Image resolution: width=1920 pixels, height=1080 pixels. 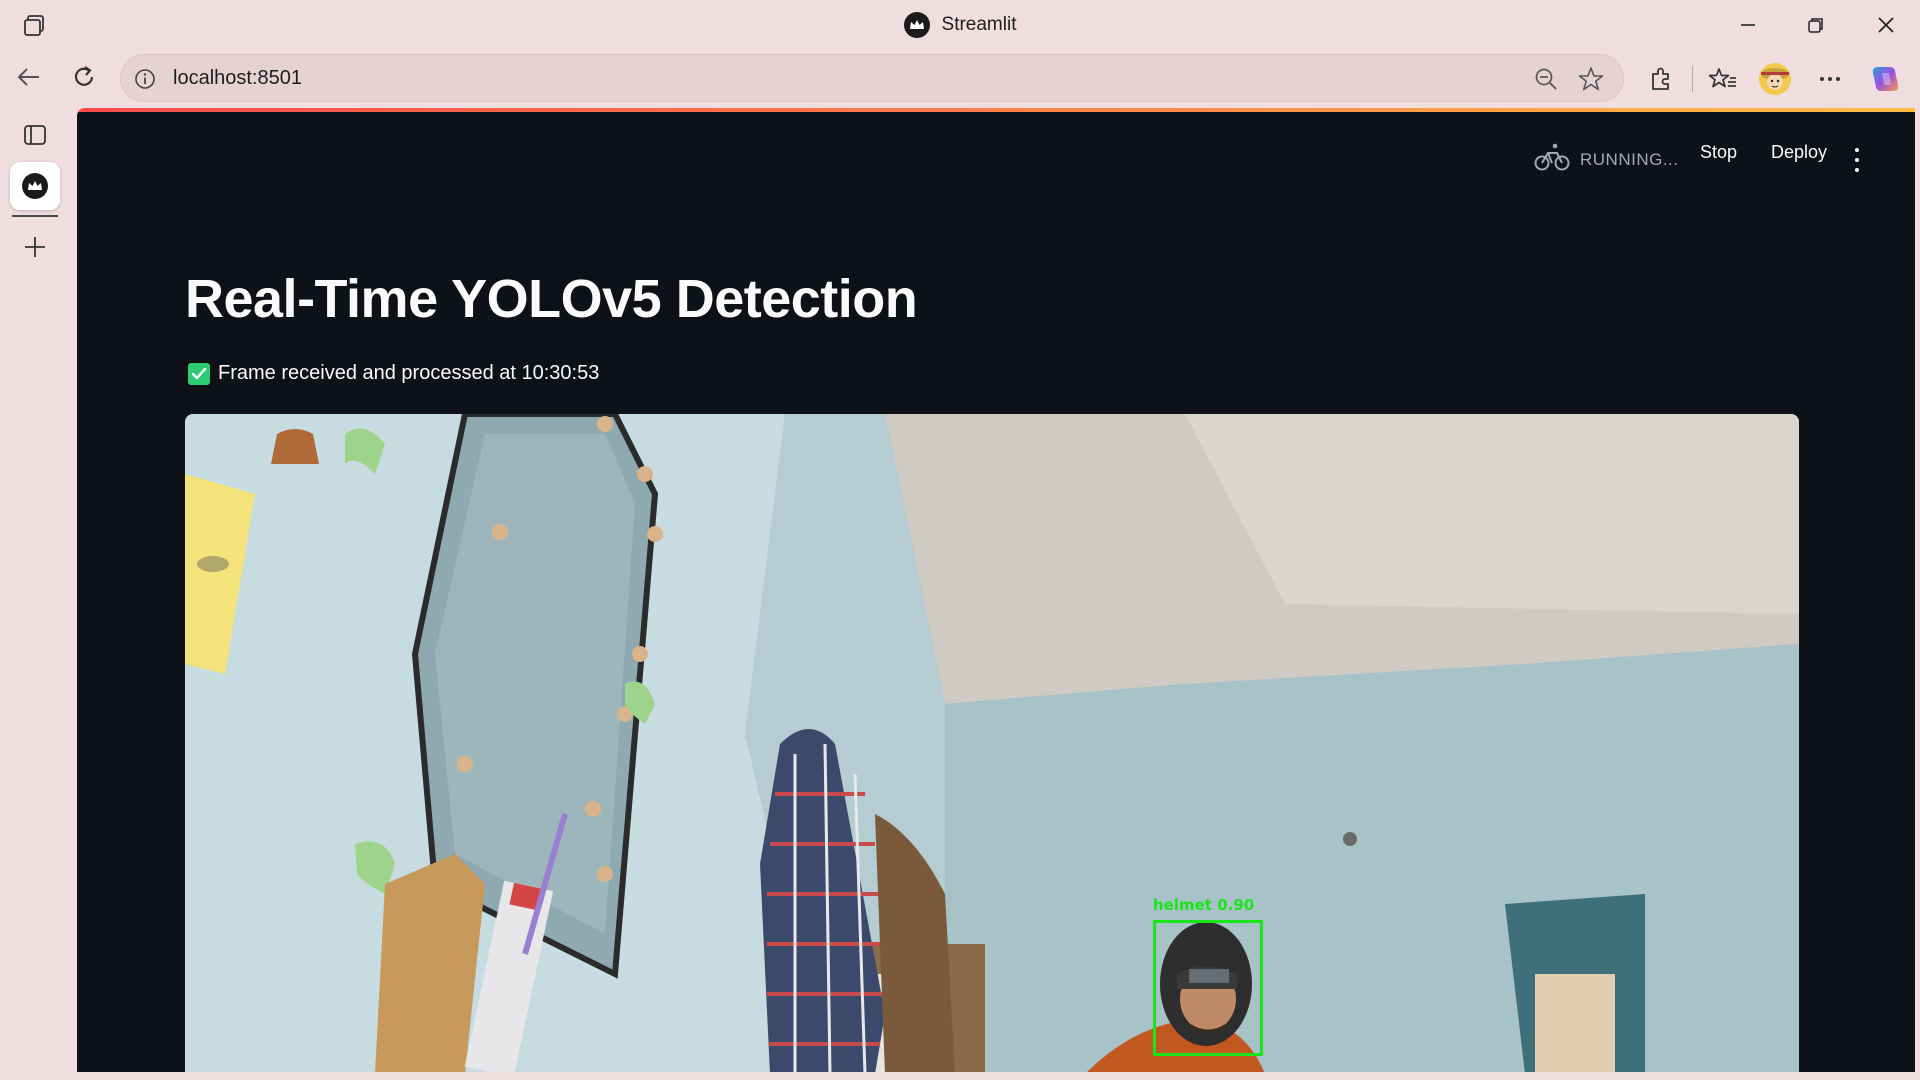 I want to click on deploy-button: Deploy, so click(x=1799, y=152).